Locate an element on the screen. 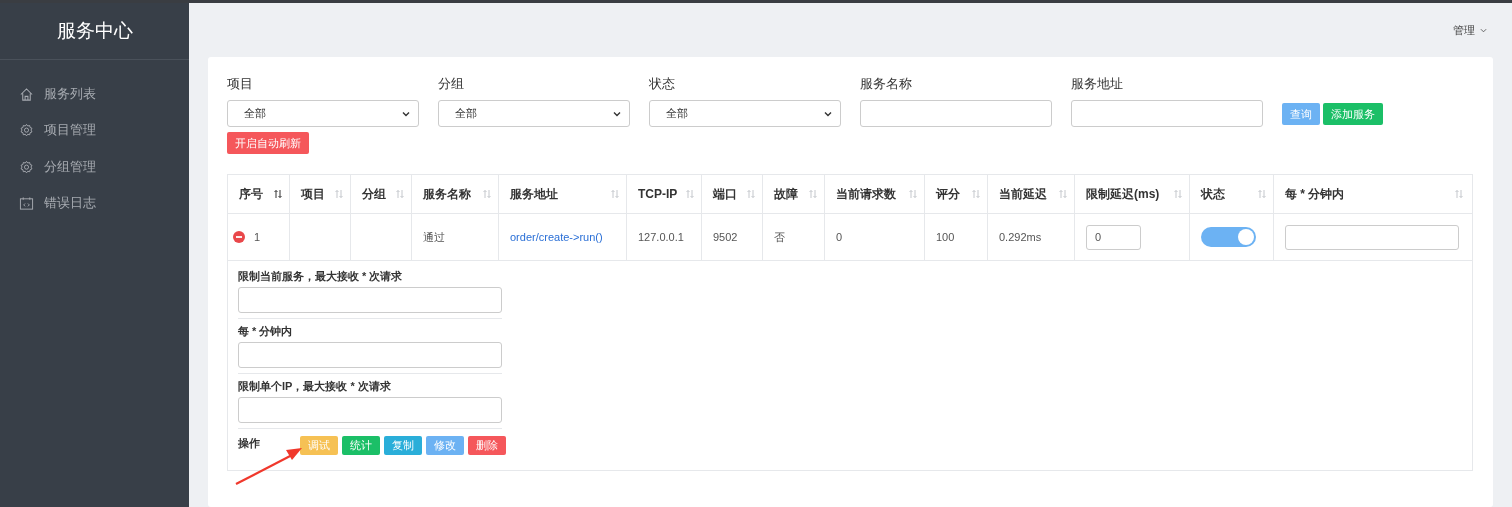 The width and height of the screenshot is (1512, 507). column-header: 当前请求数 is located at coordinates (875, 194).